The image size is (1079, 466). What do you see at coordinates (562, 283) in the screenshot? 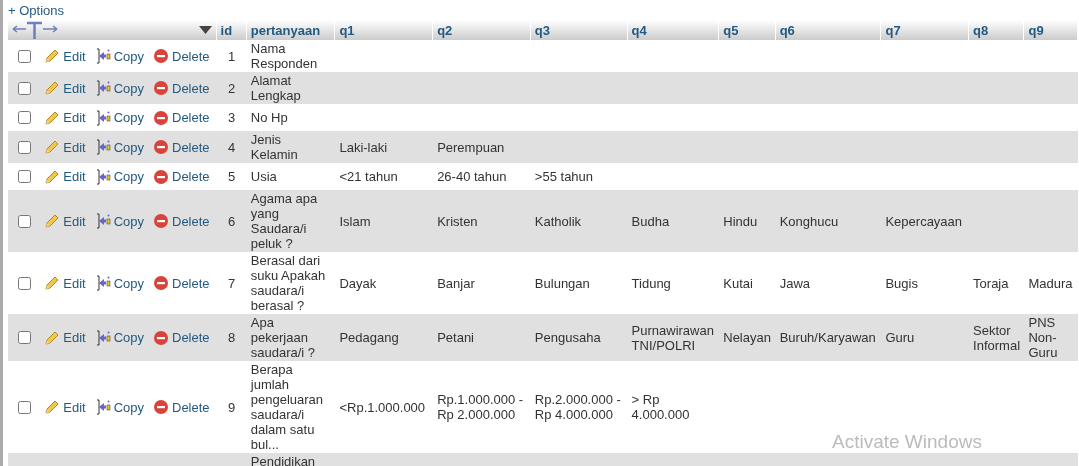
I see `table-cell: Bulungan` at bounding box center [562, 283].